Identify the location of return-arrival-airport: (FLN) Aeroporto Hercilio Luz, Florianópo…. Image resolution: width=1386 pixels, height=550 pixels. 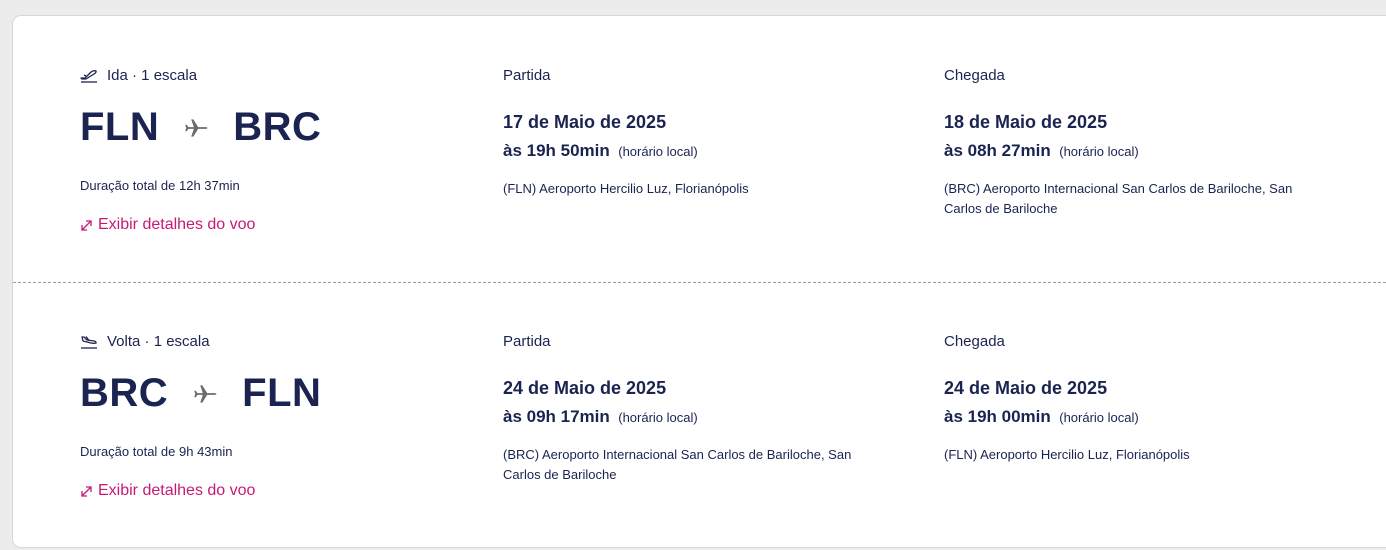
(1067, 454).